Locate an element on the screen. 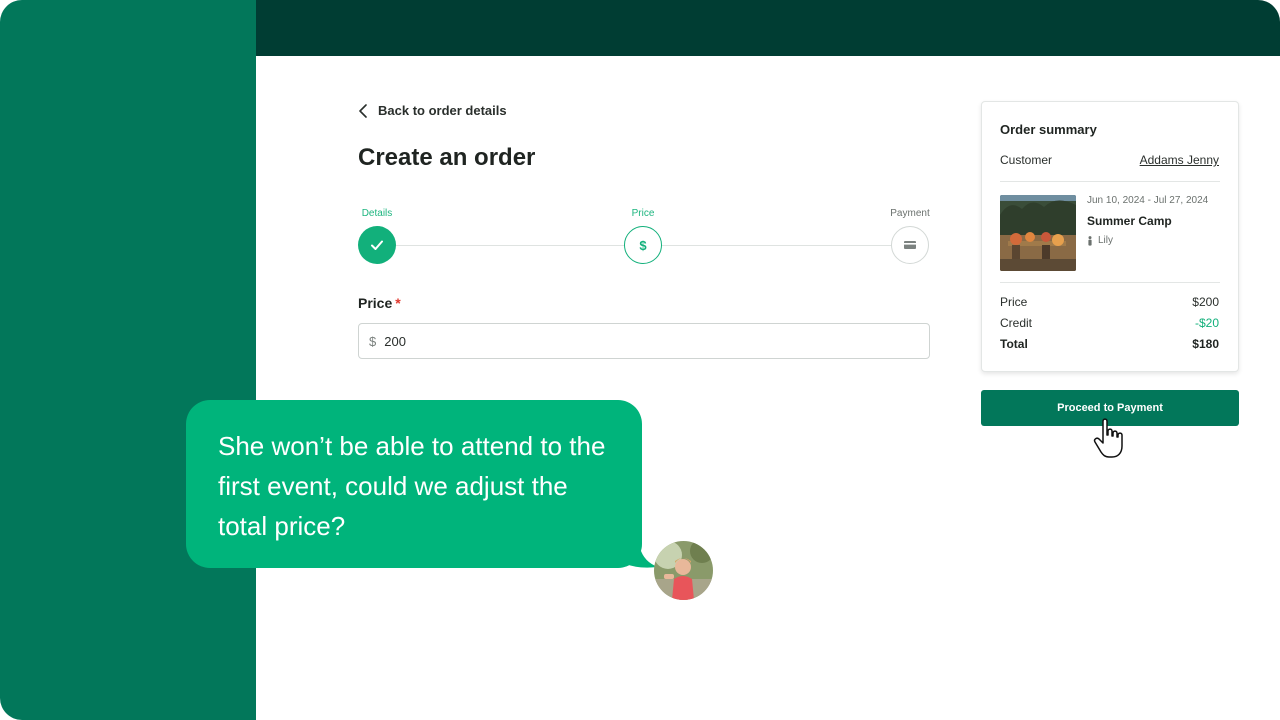  hand-pointer-icon is located at coordinates (1108, 438).